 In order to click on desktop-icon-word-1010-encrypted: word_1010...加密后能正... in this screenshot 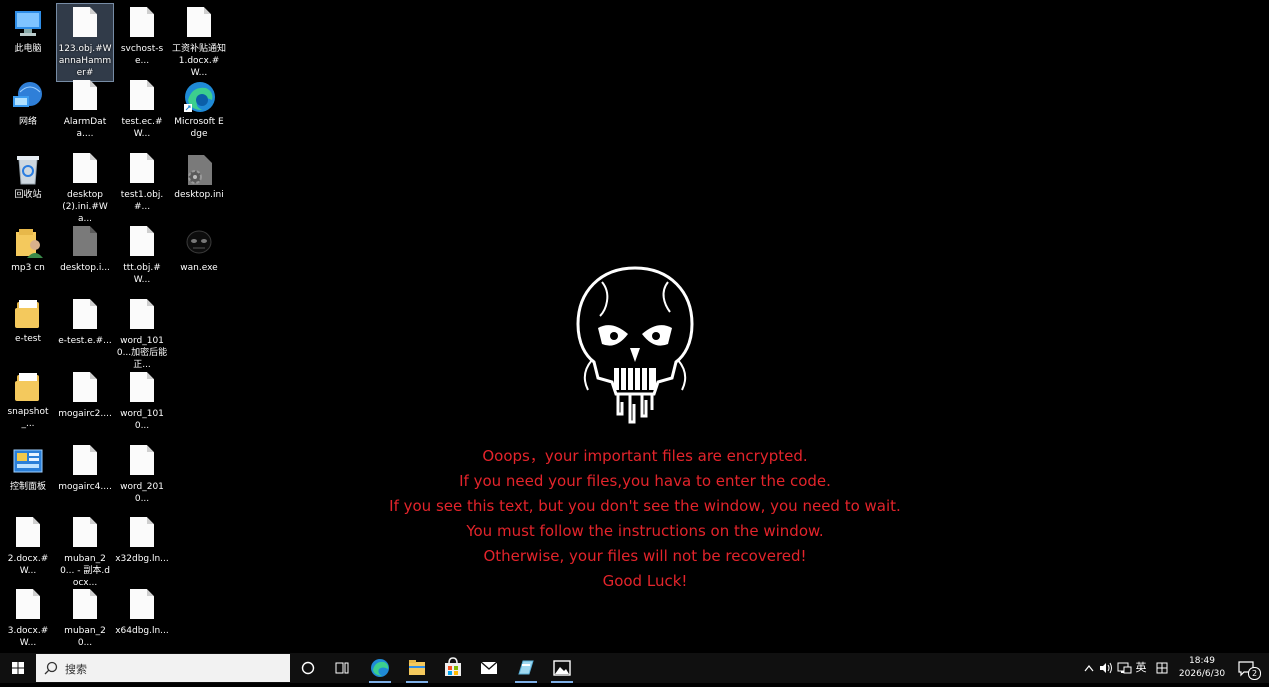, I will do `click(142, 333)`.